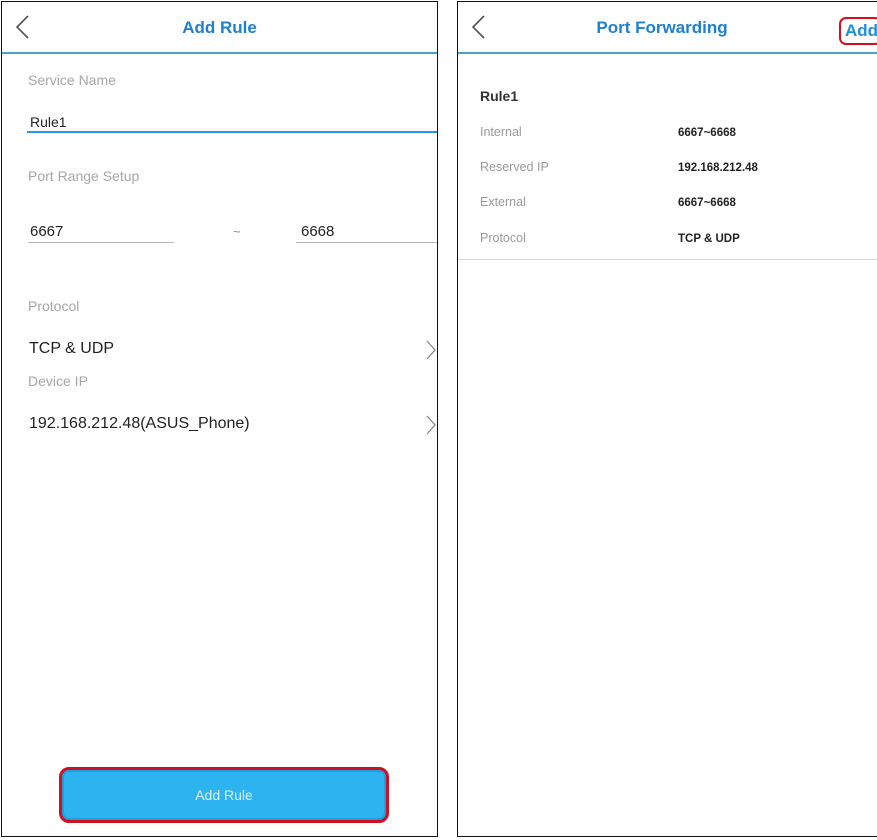  Describe the element at coordinates (46, 231) in the screenshot. I see `port-start-input: 6667` at that location.